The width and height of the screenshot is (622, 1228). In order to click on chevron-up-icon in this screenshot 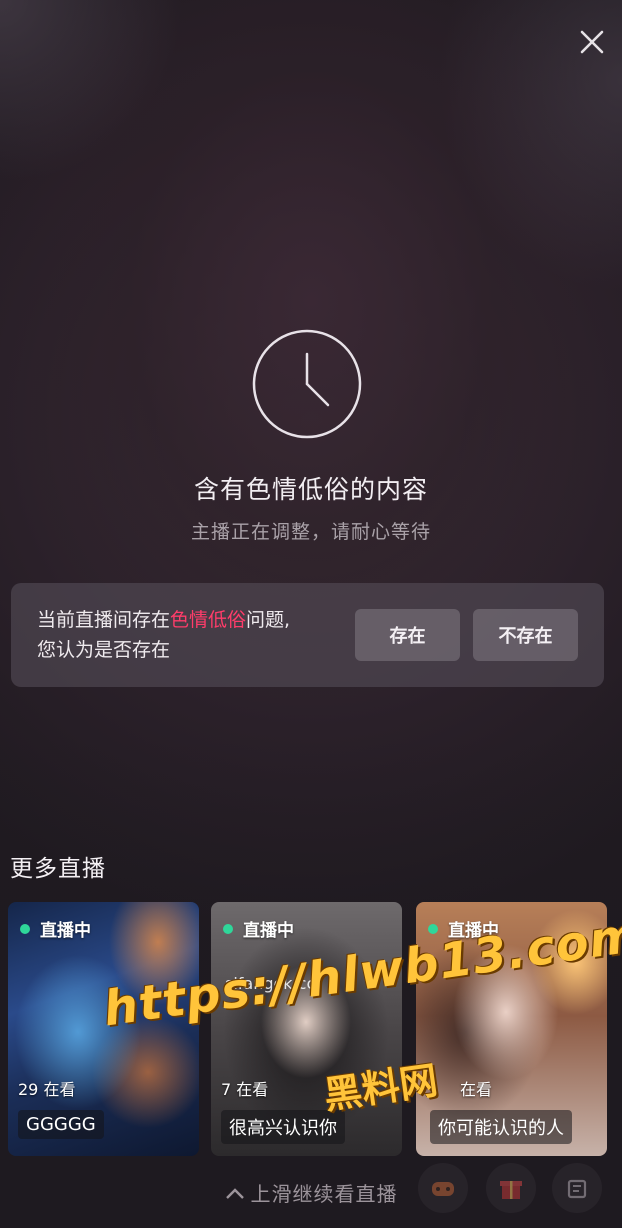, I will do `click(235, 1194)`.